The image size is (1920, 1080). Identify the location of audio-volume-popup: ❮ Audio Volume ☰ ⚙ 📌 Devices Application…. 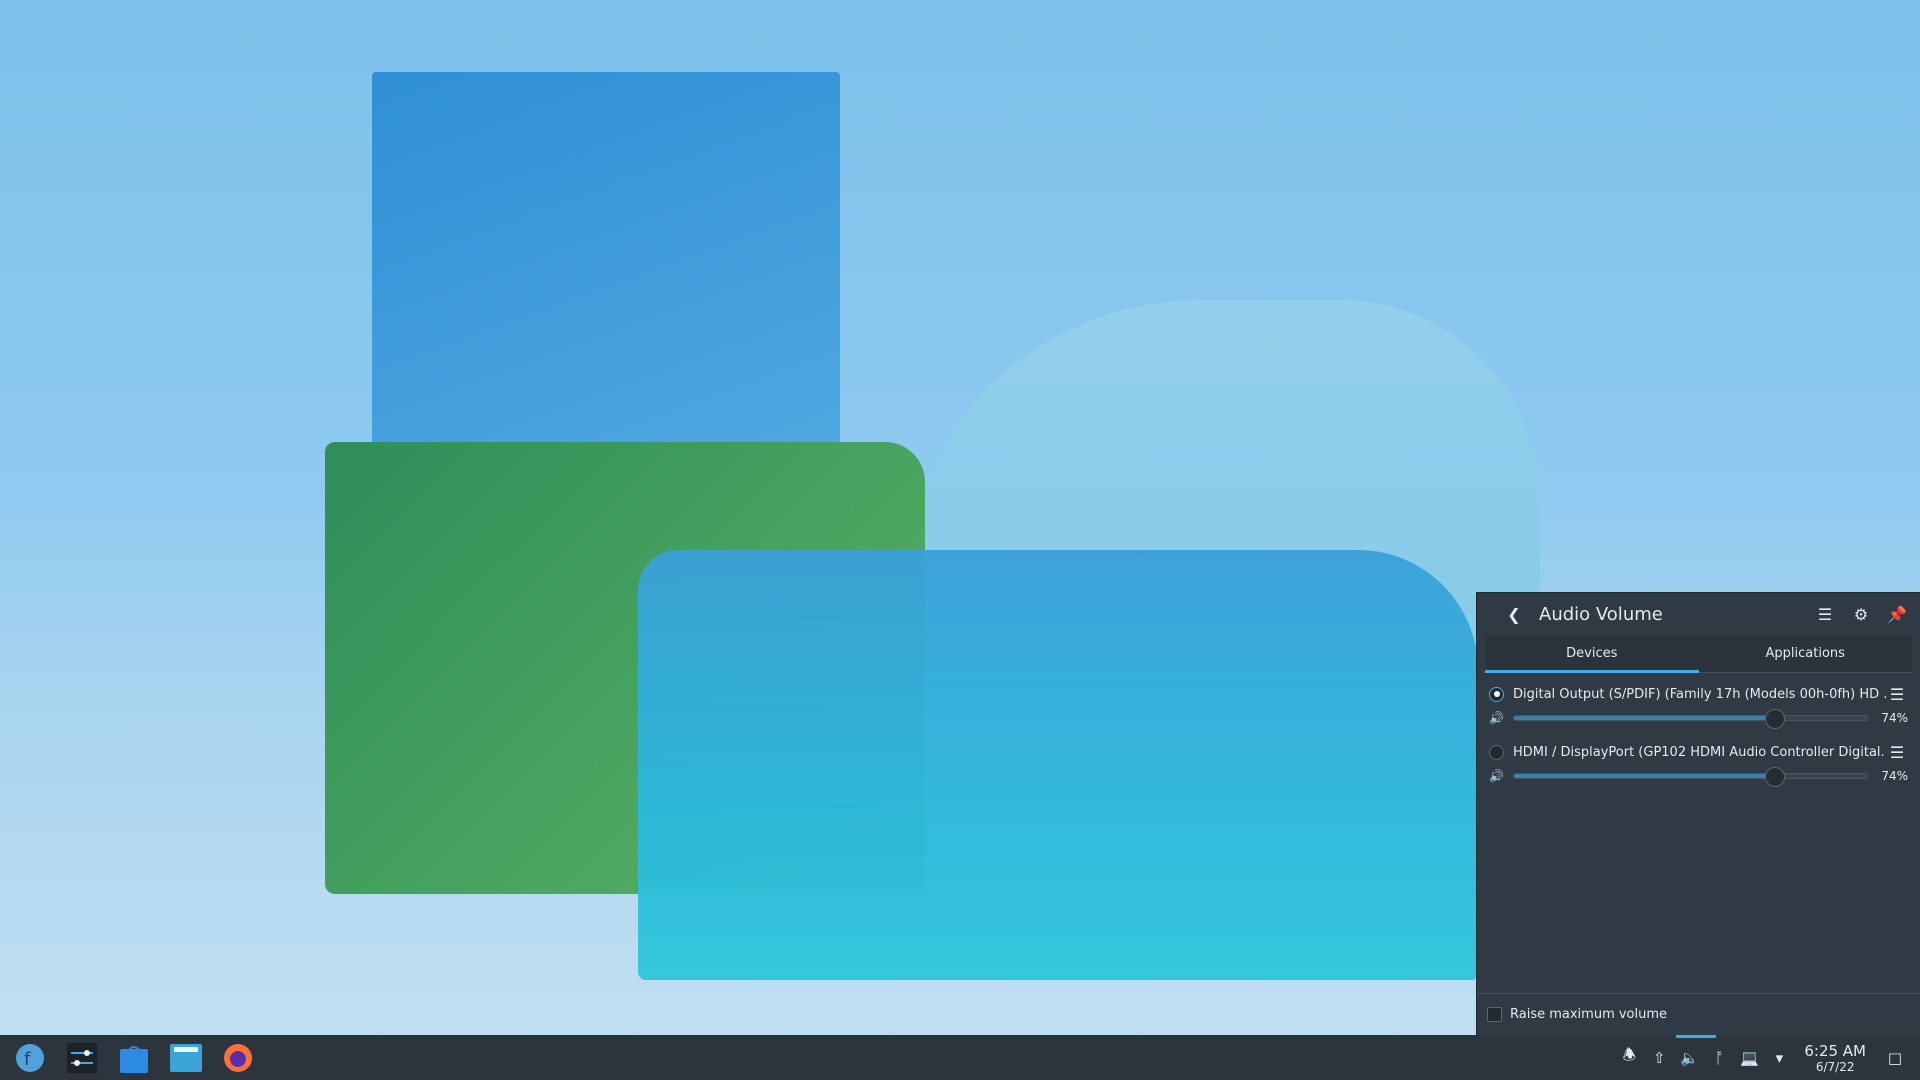
(1698, 813).